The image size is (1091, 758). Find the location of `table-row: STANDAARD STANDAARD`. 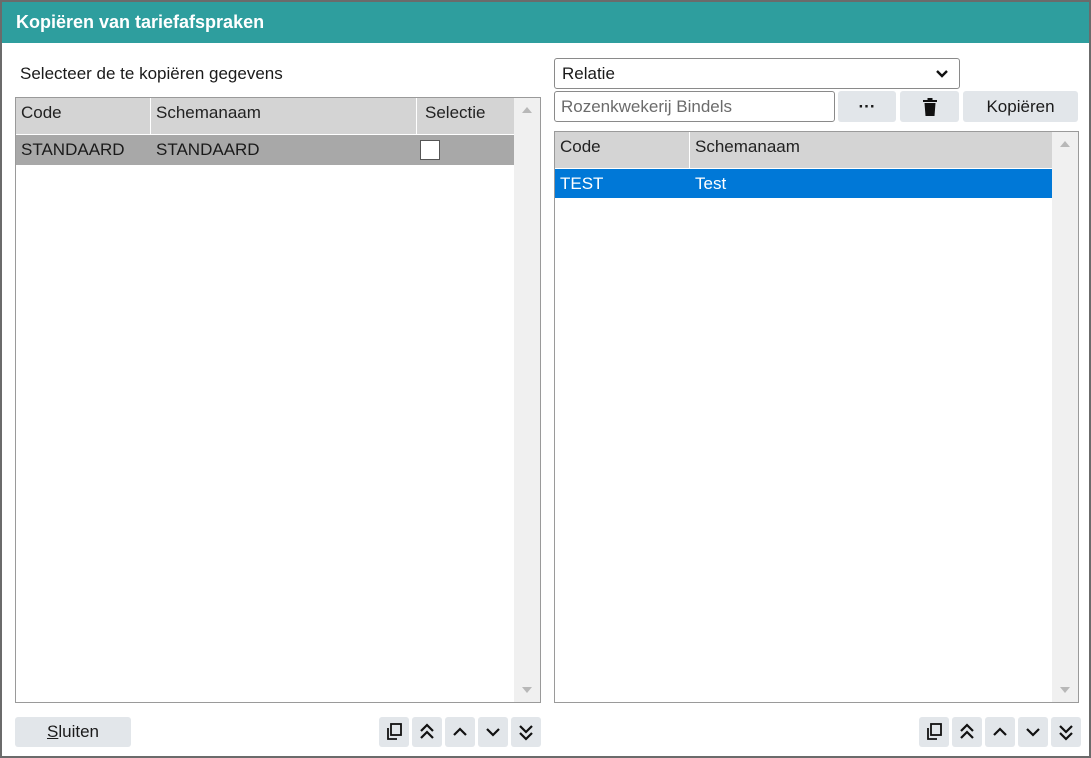

table-row: STANDAARD STANDAARD is located at coordinates (265, 150).